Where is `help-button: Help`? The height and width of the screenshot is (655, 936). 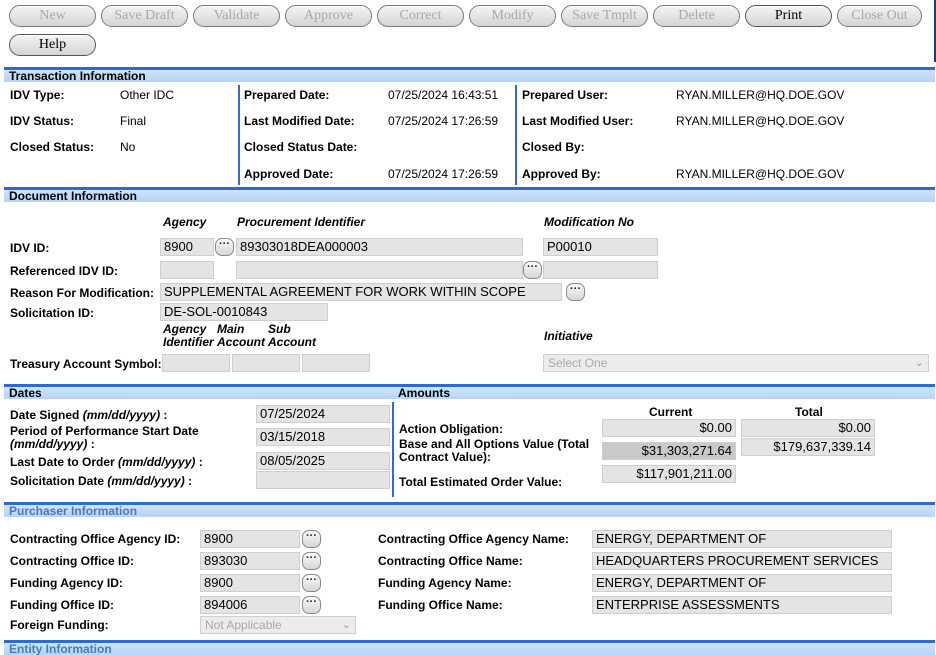 help-button: Help is located at coordinates (52, 45).